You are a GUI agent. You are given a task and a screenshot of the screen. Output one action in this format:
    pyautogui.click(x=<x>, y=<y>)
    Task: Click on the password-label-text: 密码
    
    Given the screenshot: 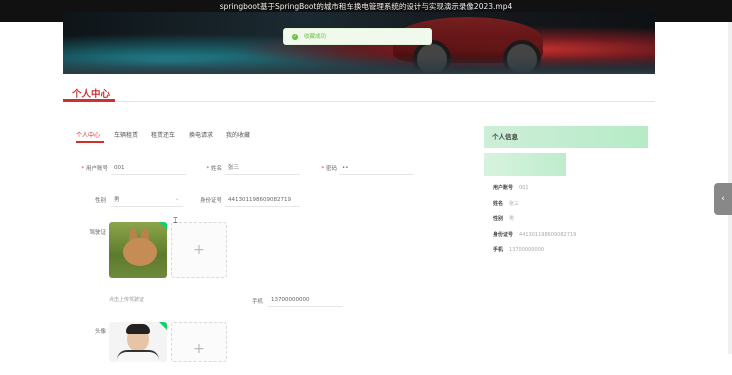 What is the action you would take?
    pyautogui.click(x=331, y=169)
    